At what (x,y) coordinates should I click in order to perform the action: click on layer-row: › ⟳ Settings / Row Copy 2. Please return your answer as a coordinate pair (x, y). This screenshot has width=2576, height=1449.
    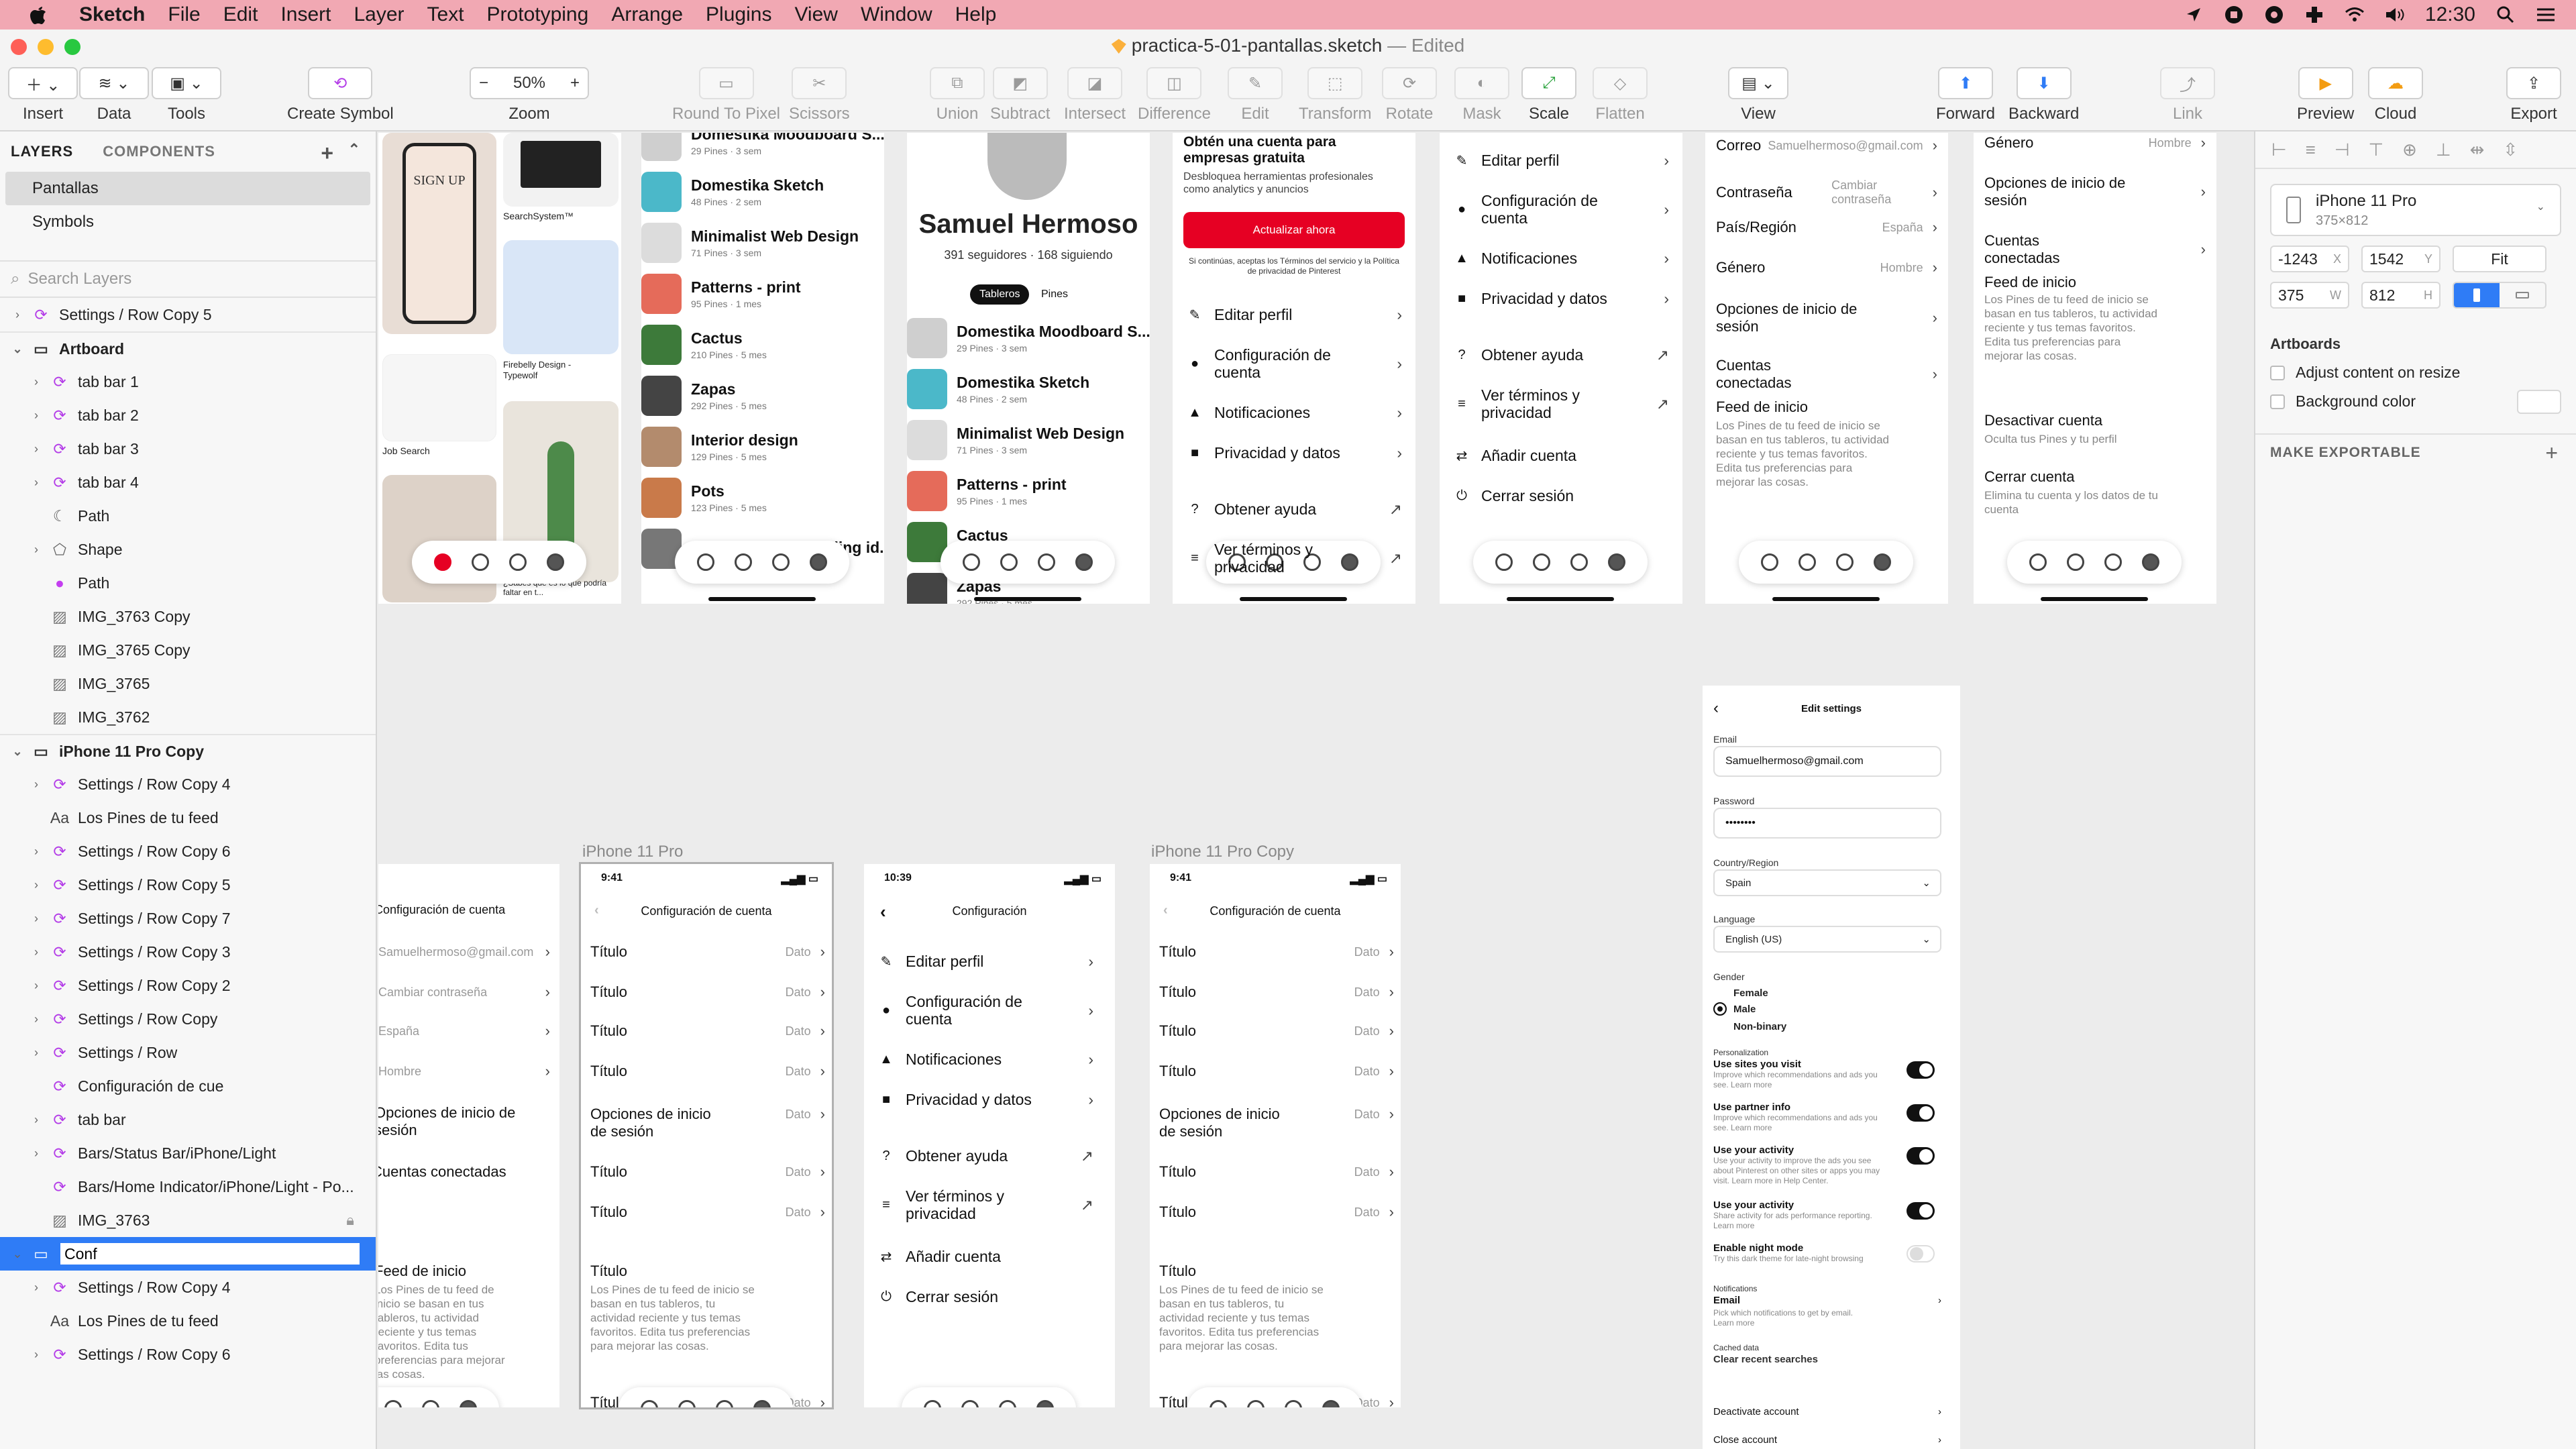
    Looking at the image, I should click on (188, 985).